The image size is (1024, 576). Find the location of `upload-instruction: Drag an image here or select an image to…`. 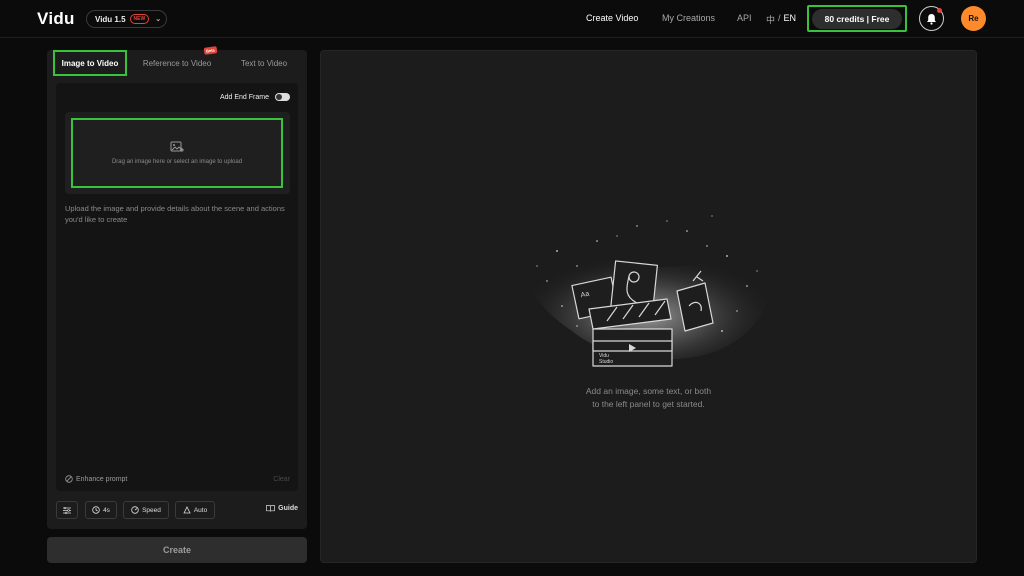

upload-instruction: Drag an image here or select an image to… is located at coordinates (177, 162).